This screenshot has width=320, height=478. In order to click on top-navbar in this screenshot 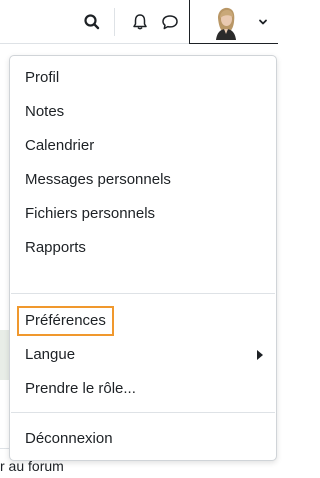, I will do `click(139, 22)`.